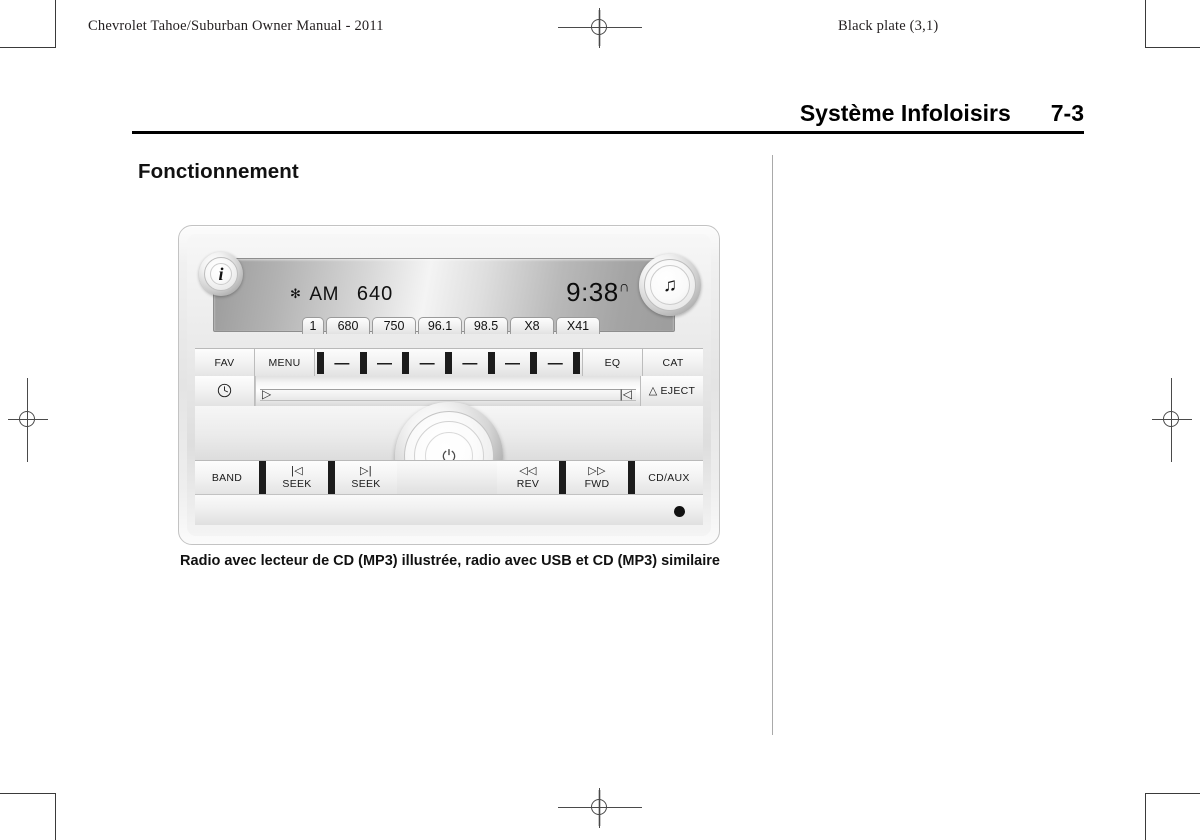 The image size is (1200, 840). What do you see at coordinates (342, 363) in the screenshot?
I see `preset-button-1: —` at bounding box center [342, 363].